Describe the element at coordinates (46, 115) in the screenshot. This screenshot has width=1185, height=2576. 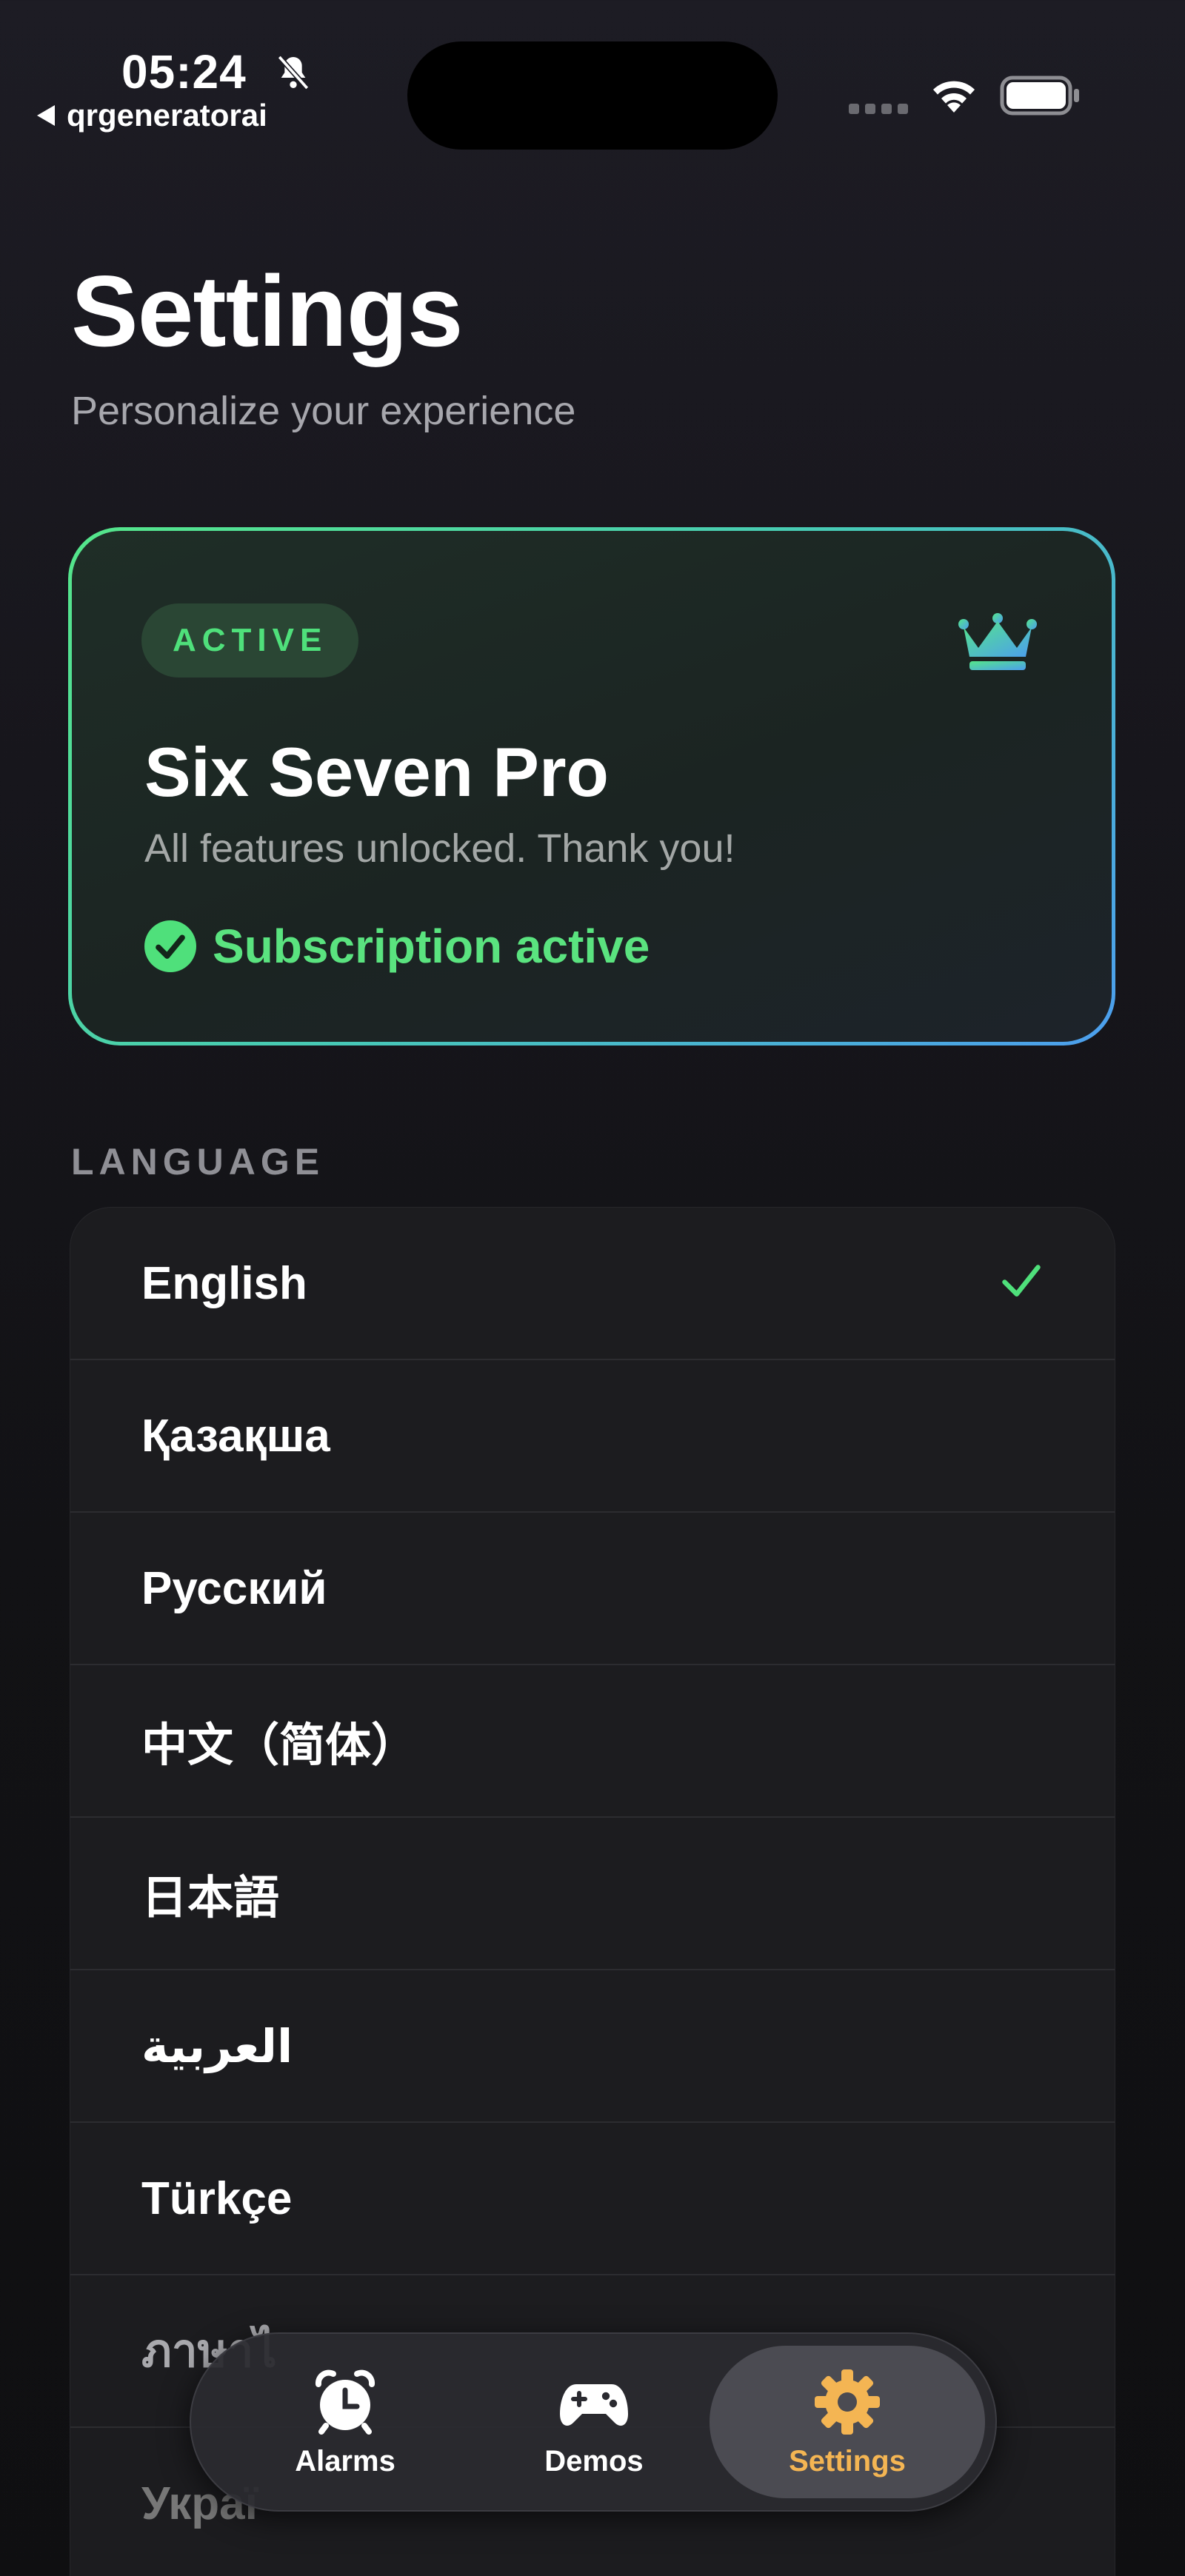
I see `back-arrow-icon` at that location.